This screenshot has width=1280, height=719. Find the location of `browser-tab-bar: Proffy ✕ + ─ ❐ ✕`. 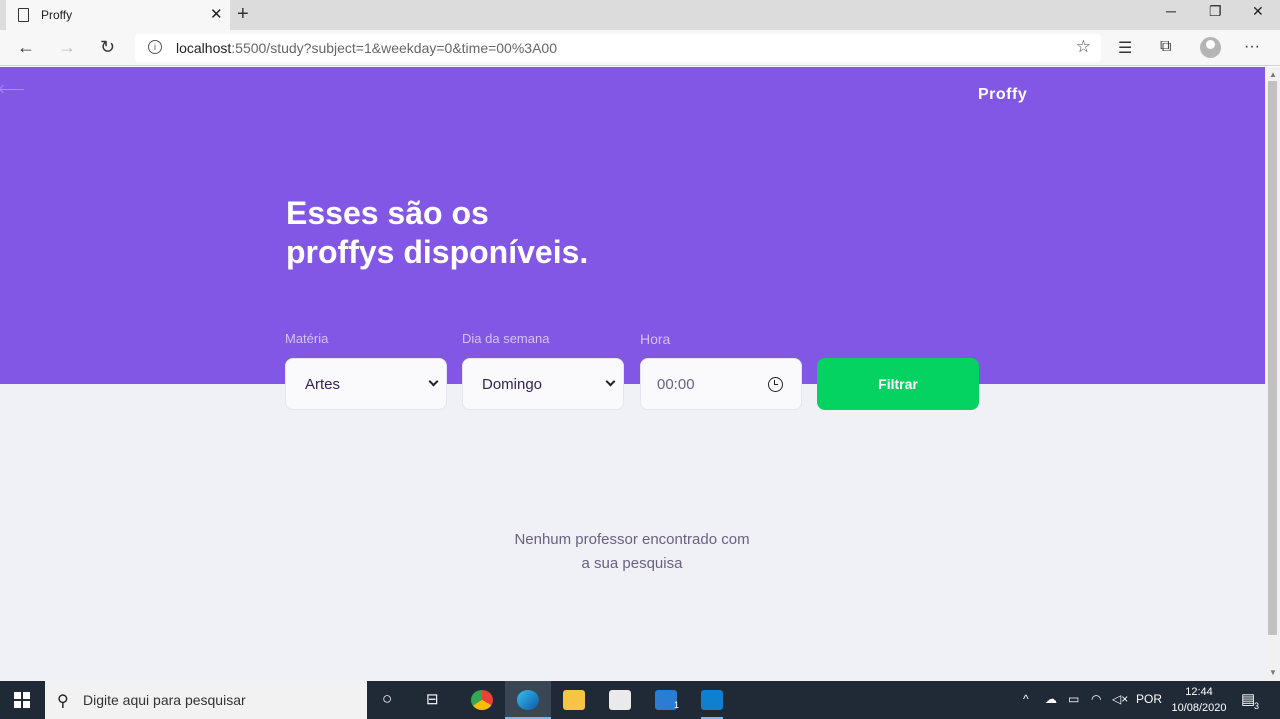

browser-tab-bar: Proffy ✕ + ─ ❐ ✕ is located at coordinates (640, 15).